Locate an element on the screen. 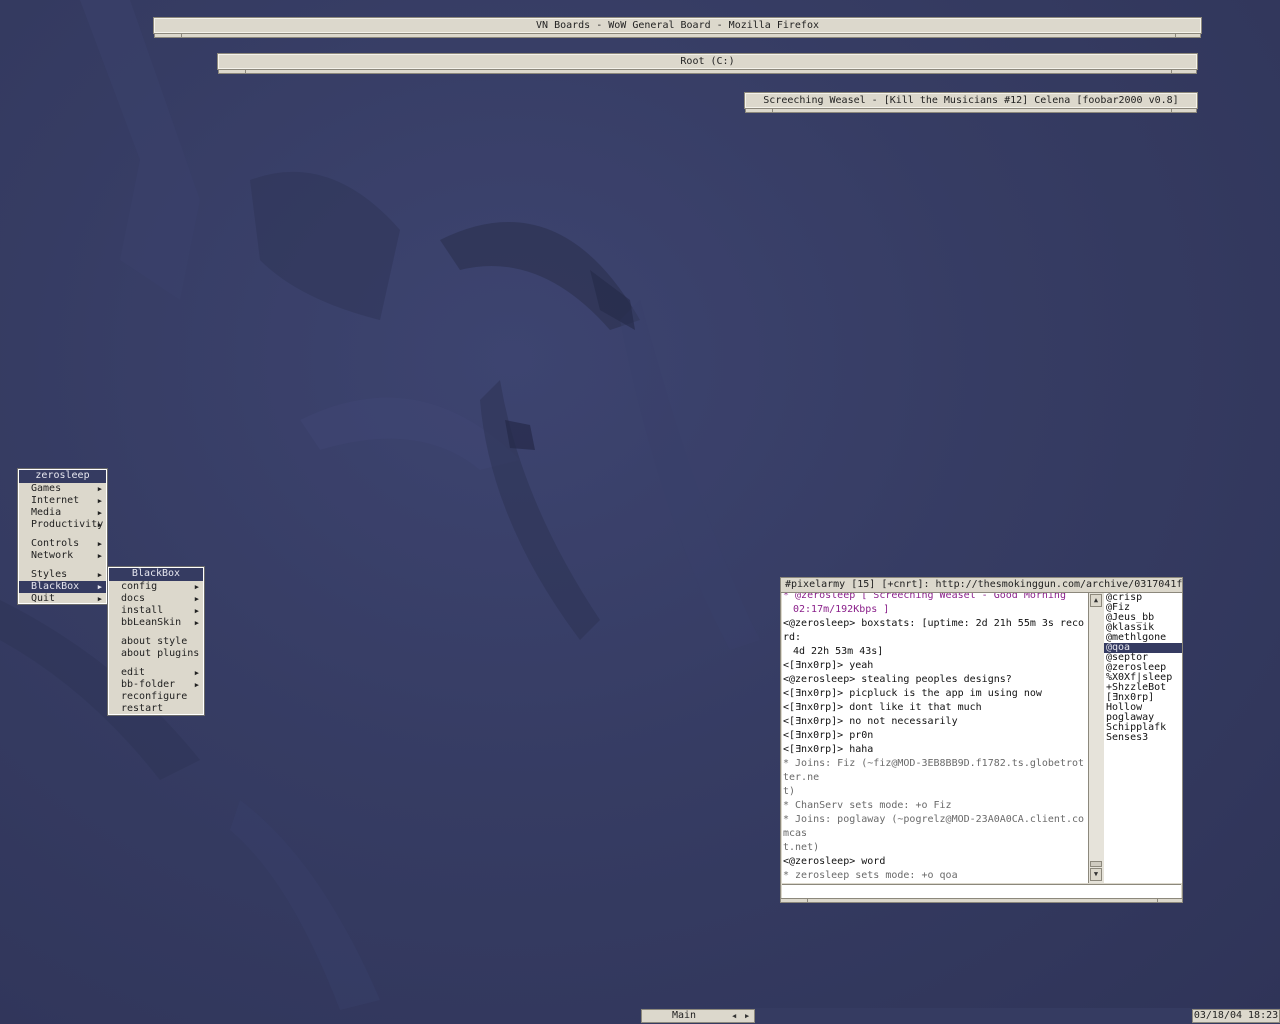  workspace-prev-icon: ◀ is located at coordinates (734, 1016).